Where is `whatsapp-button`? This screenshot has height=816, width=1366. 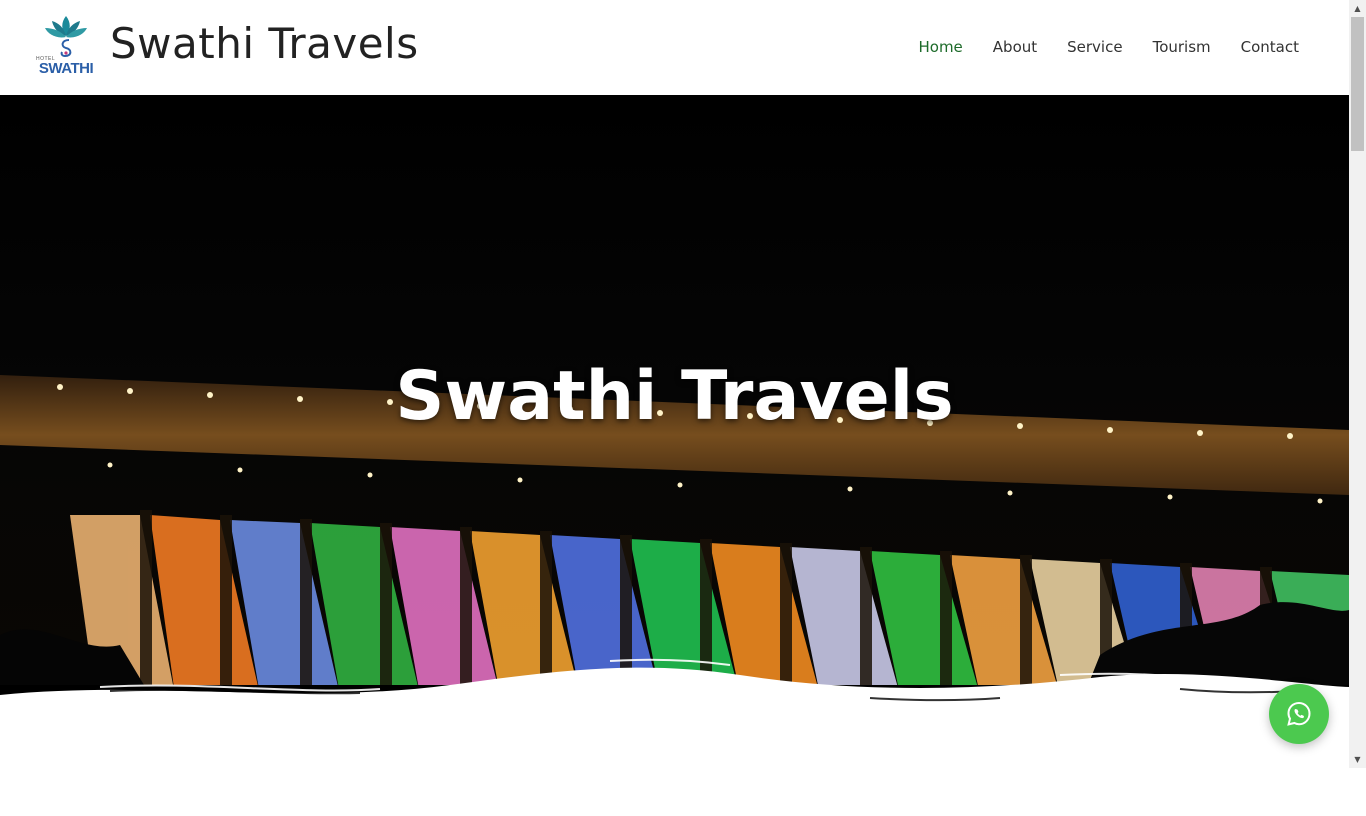
whatsapp-button is located at coordinates (1299, 714).